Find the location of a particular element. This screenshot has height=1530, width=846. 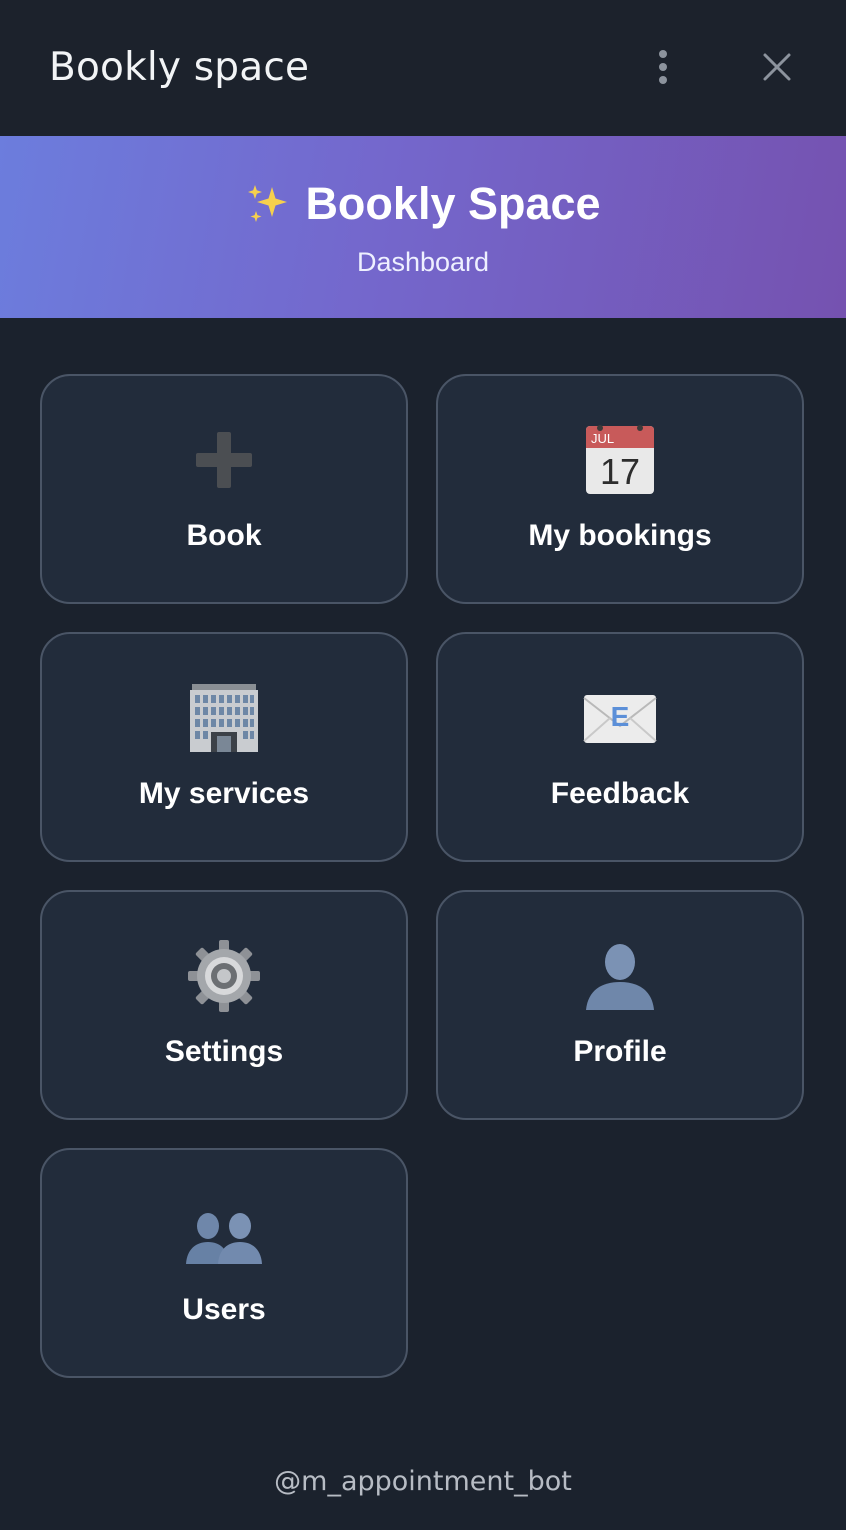

more-vertical-icon is located at coordinates (663, 54).